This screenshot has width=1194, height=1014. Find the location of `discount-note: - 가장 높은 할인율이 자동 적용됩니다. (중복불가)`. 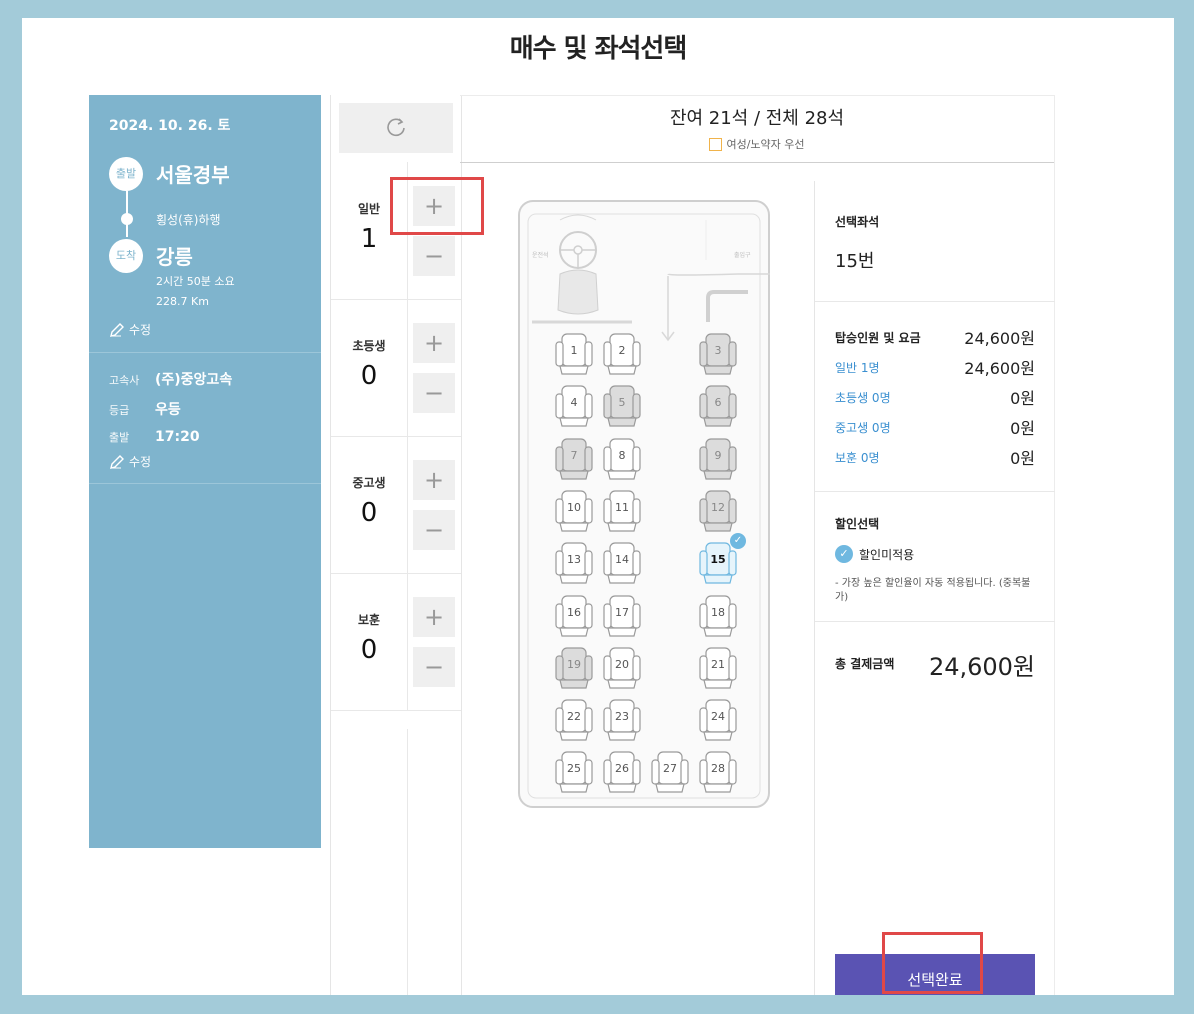

discount-note: - 가장 높은 할인율이 자동 적용됩니다. (중복불가) is located at coordinates (933, 590).